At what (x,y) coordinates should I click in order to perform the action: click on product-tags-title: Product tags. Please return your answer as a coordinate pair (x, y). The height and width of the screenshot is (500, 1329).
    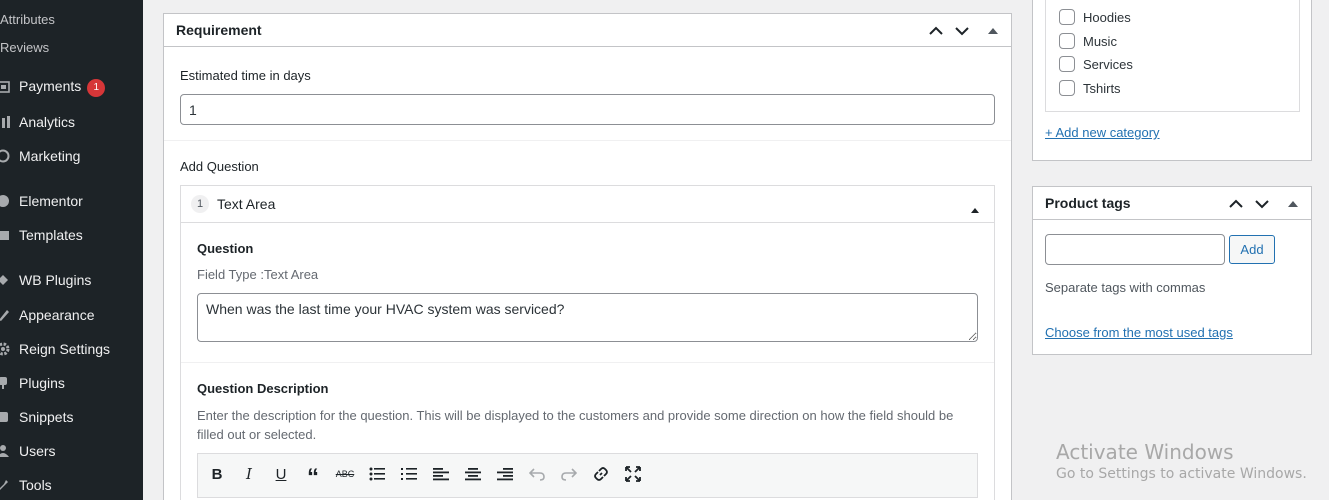
    Looking at the image, I should click on (1088, 203).